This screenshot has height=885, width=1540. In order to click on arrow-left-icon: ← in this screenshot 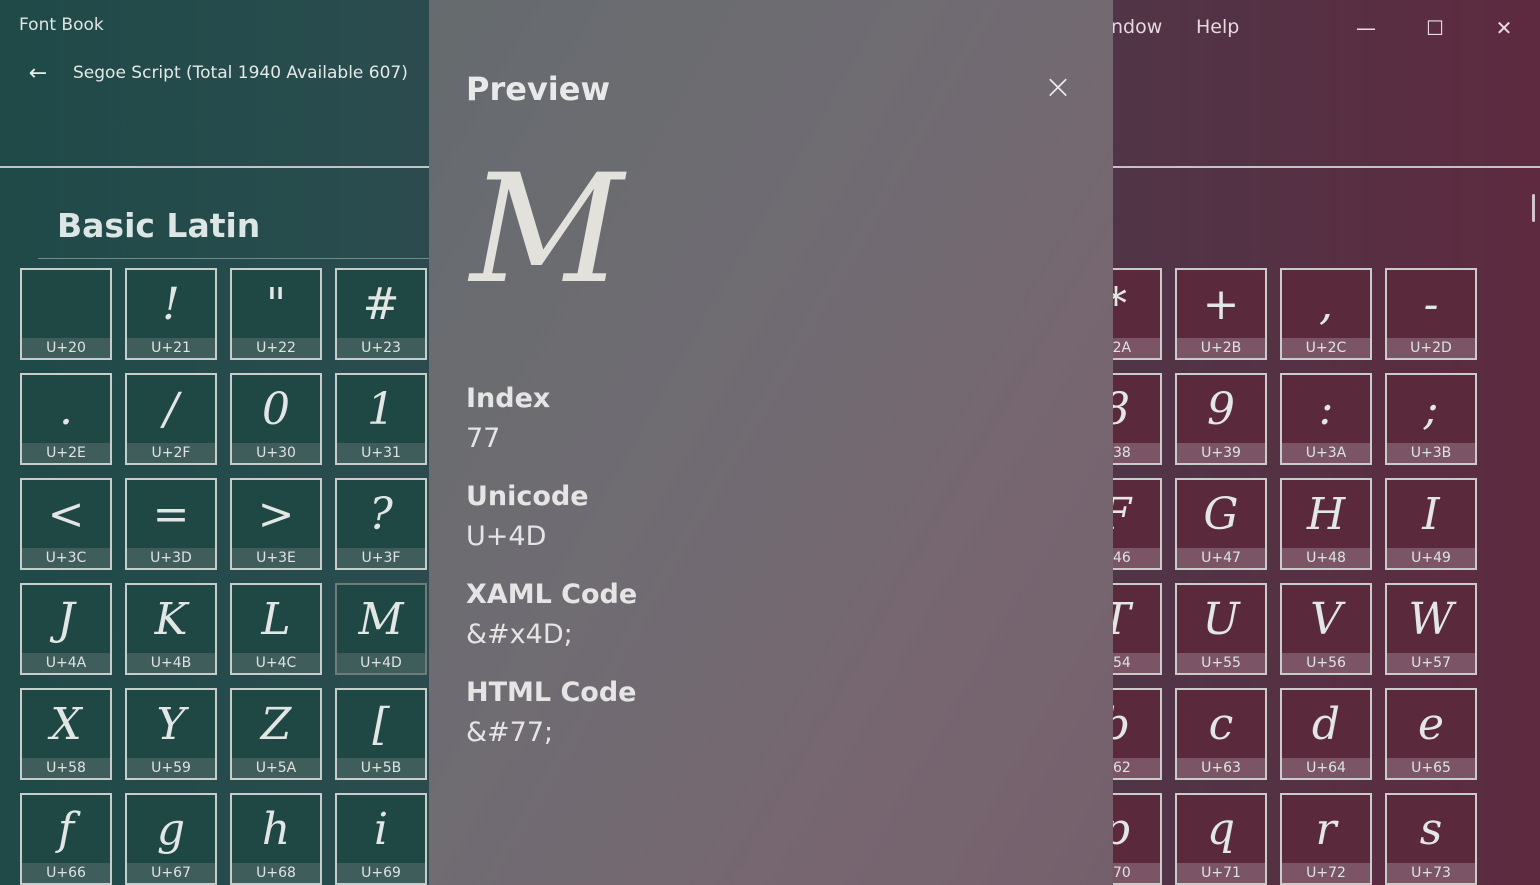, I will do `click(38, 73)`.